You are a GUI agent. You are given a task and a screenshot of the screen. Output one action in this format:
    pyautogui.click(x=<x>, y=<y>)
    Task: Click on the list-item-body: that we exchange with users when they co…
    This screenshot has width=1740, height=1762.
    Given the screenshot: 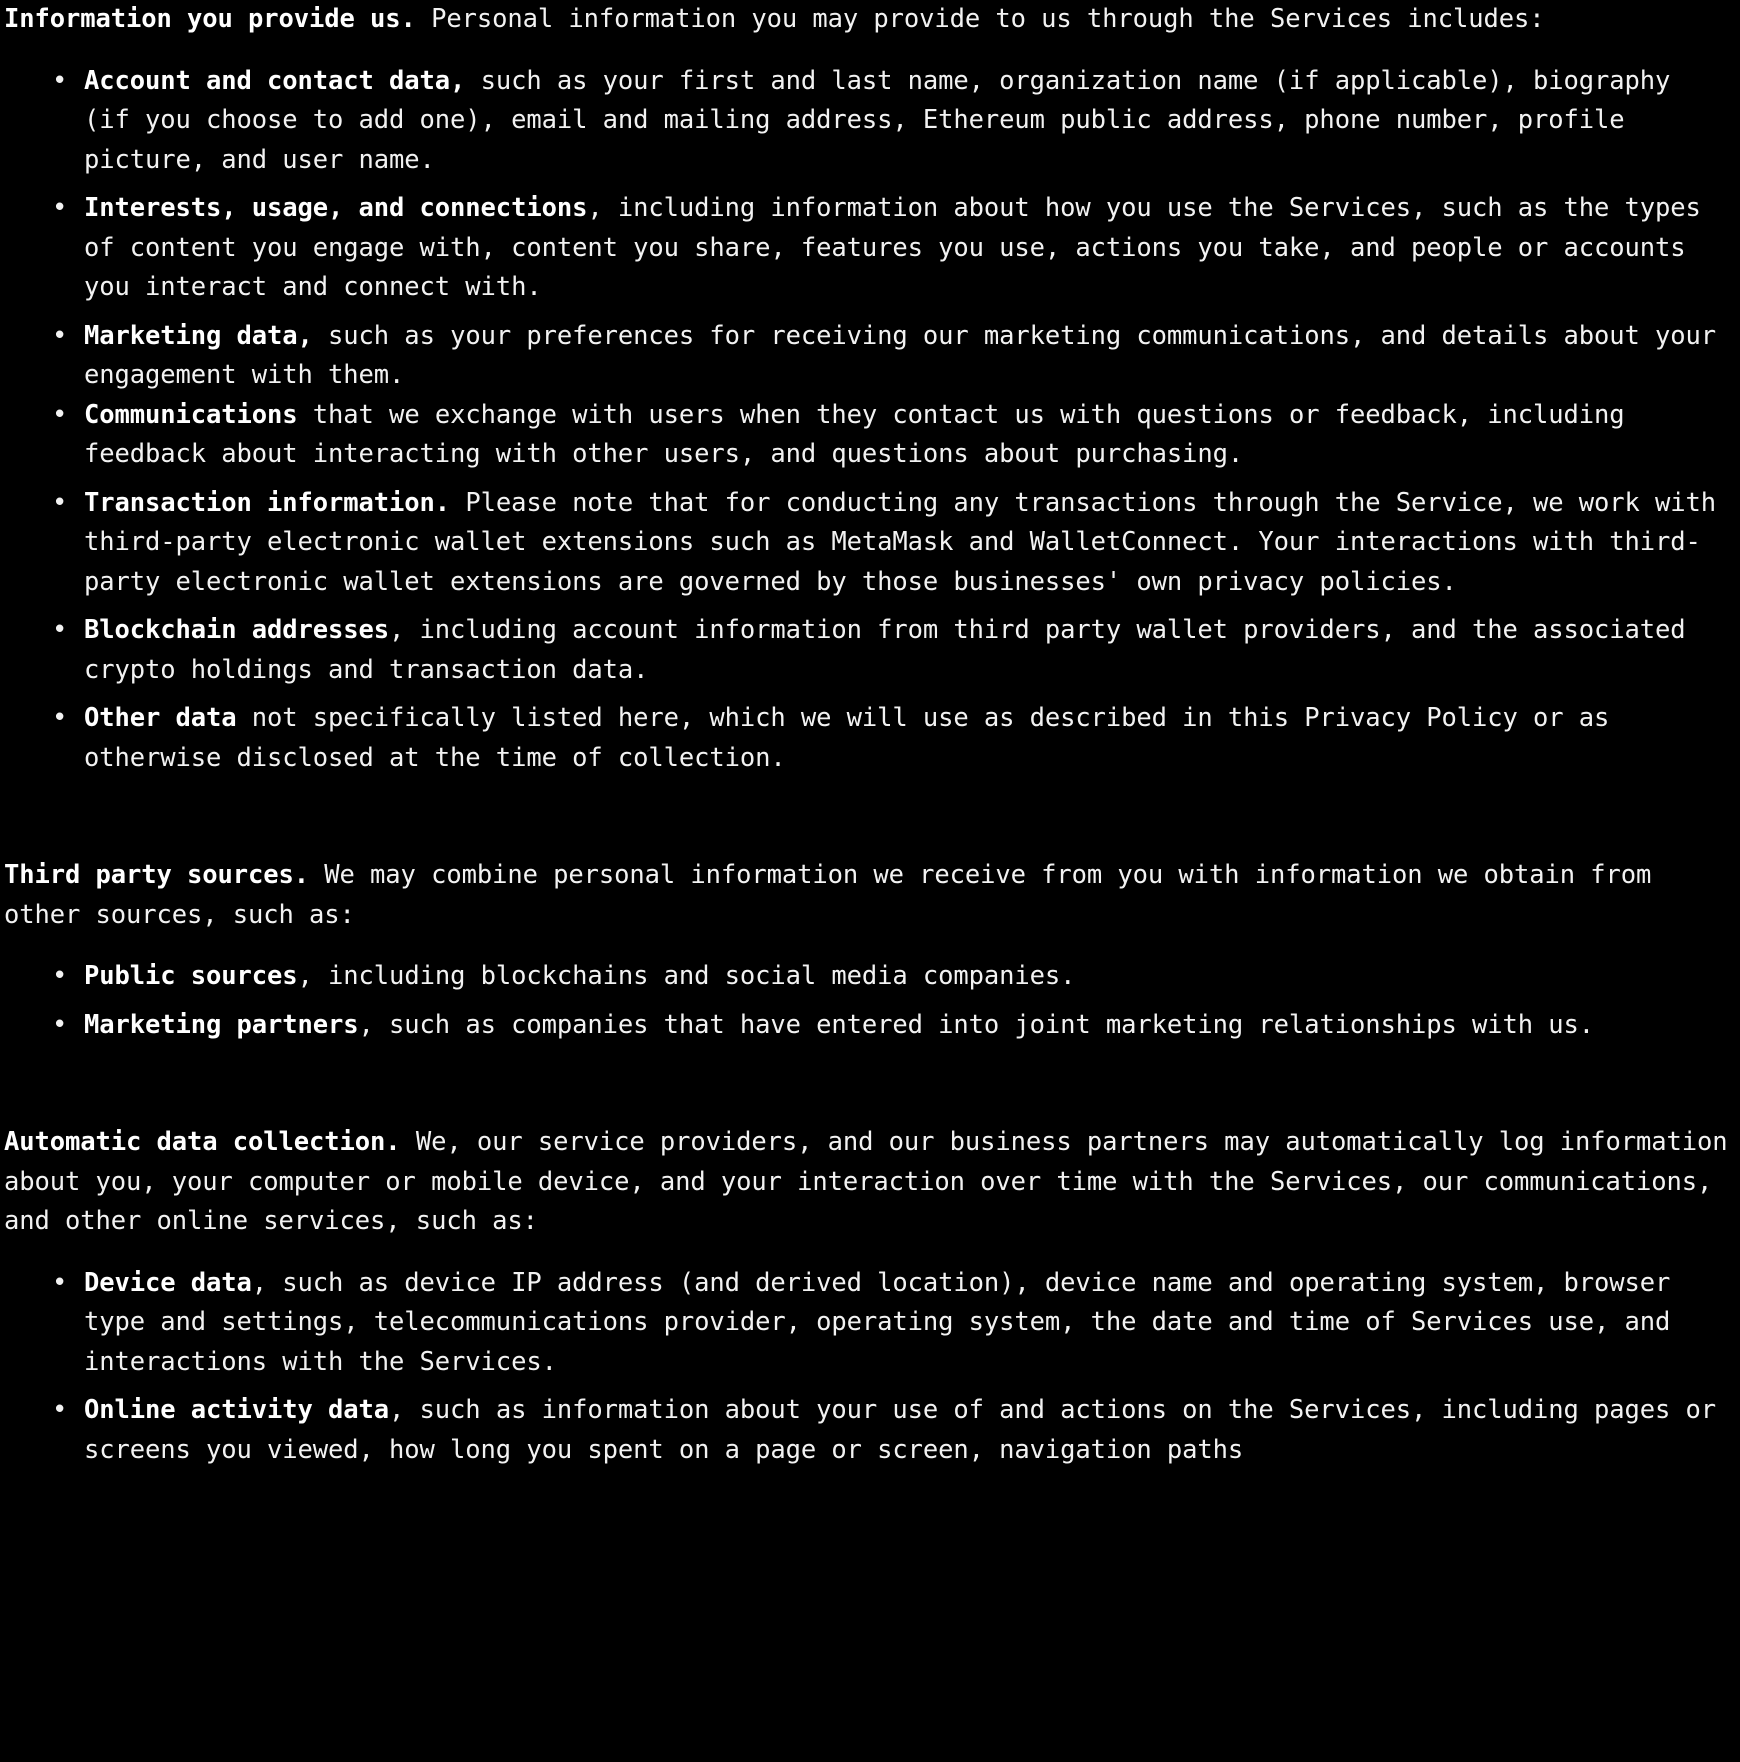 What is the action you would take?
    pyautogui.click(x=854, y=434)
    